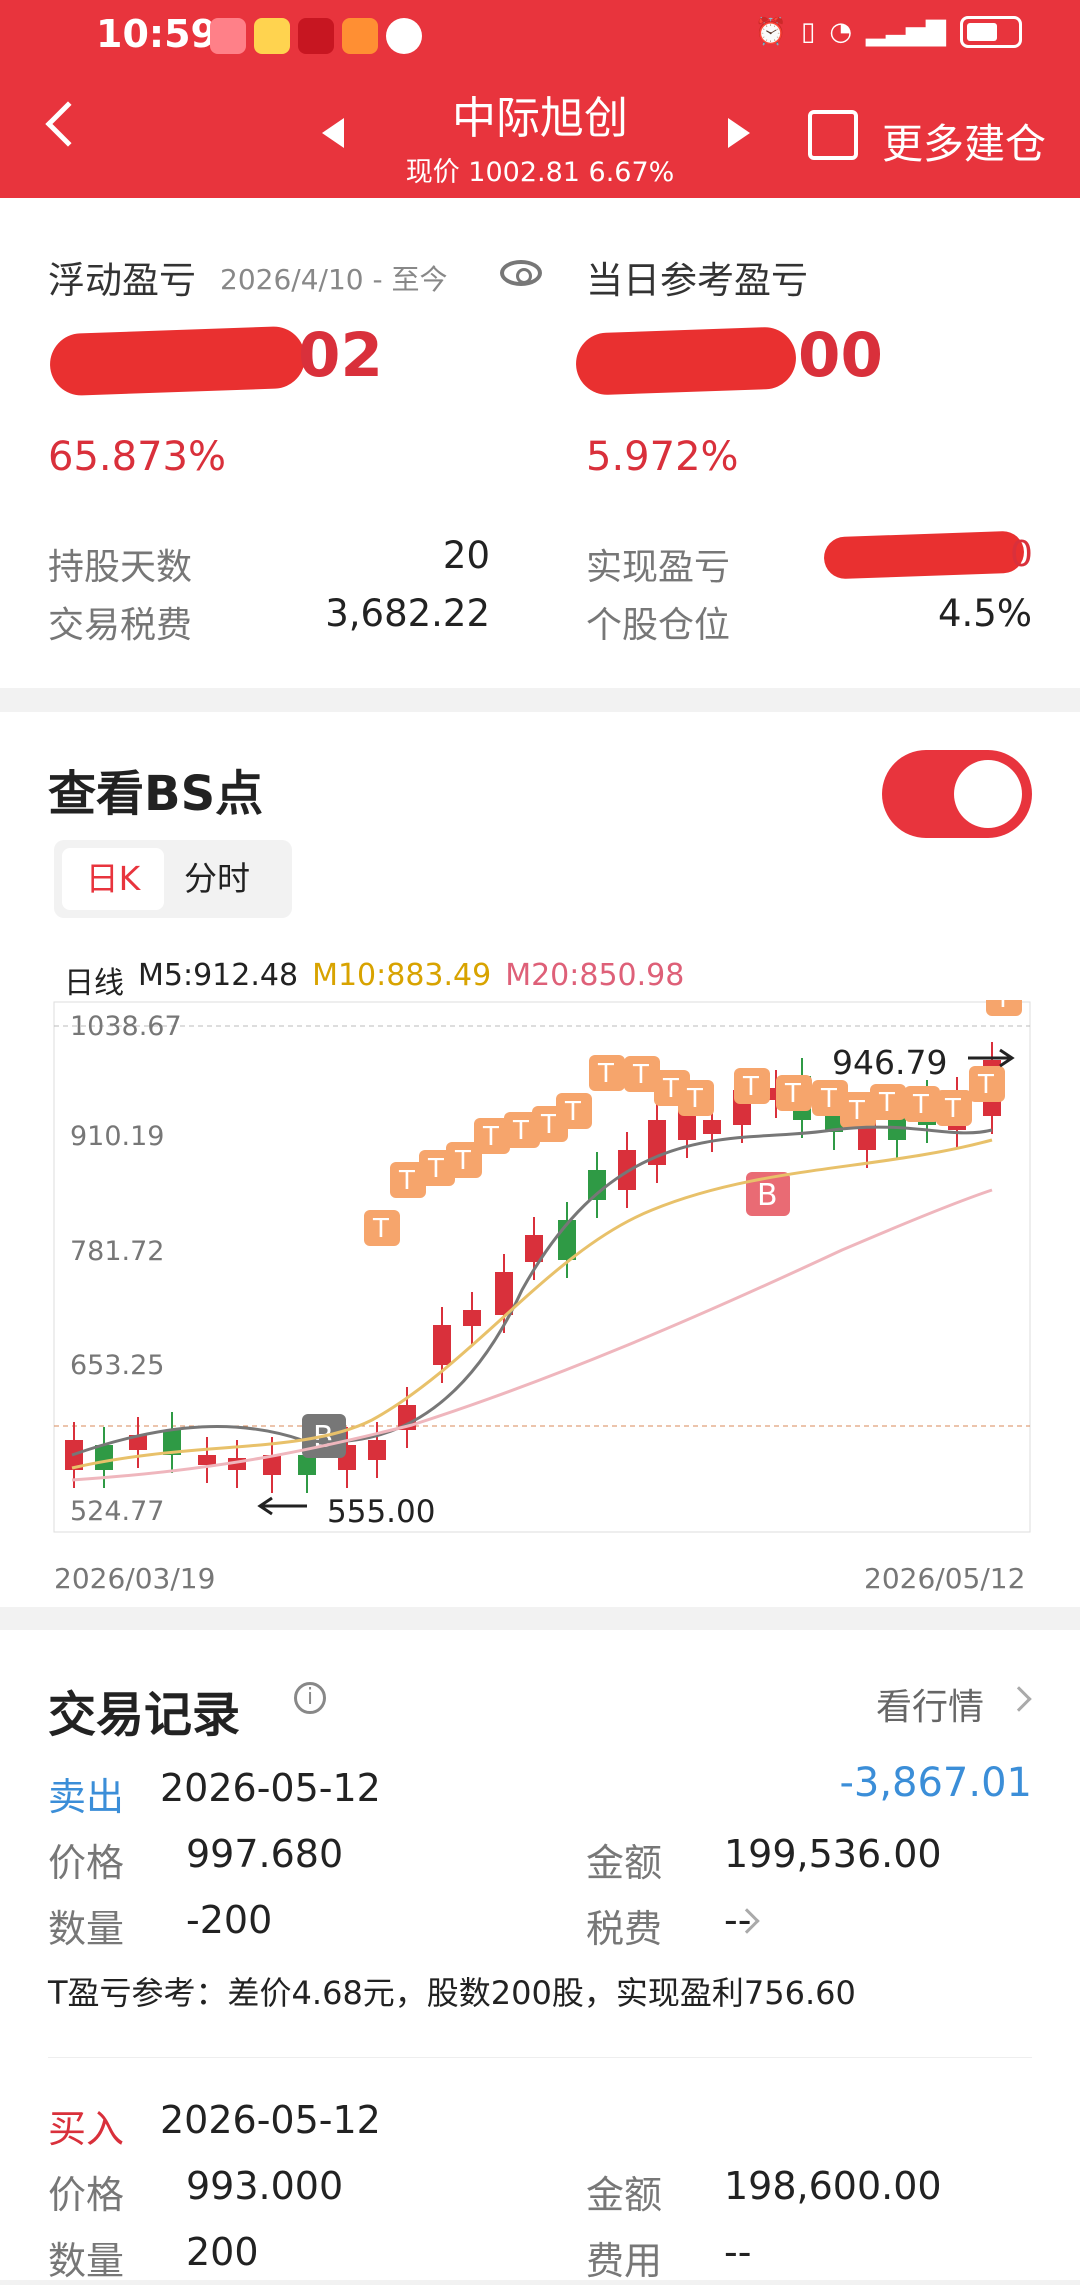 This screenshot has height=2285, width=1080. I want to click on stock-title: 中际旭创, so click(540, 118).